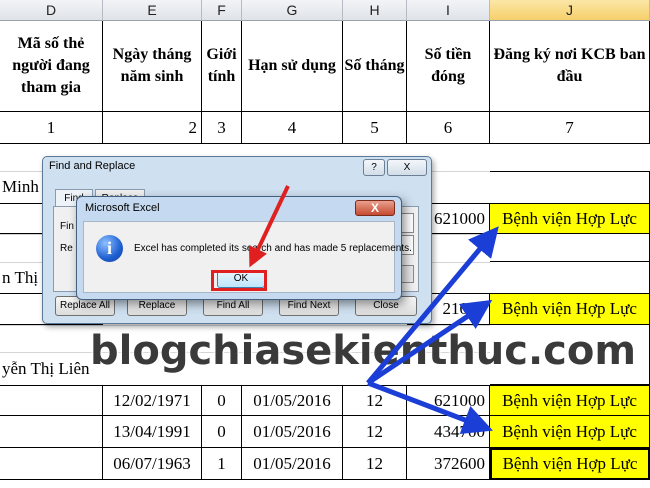  I want to click on header-g: Hạn sử dụng, so click(292, 66).